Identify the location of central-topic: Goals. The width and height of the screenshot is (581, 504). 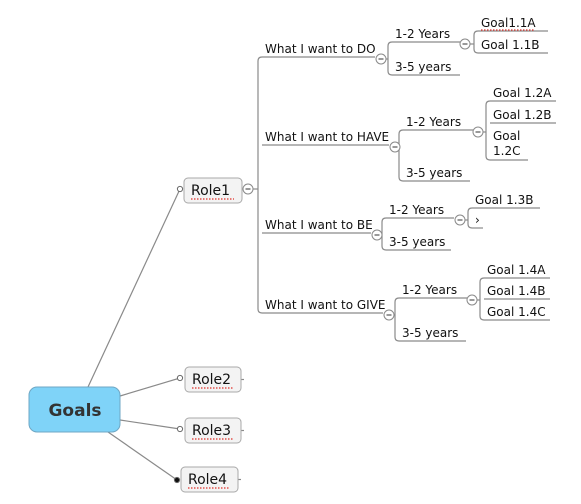
(74, 409).